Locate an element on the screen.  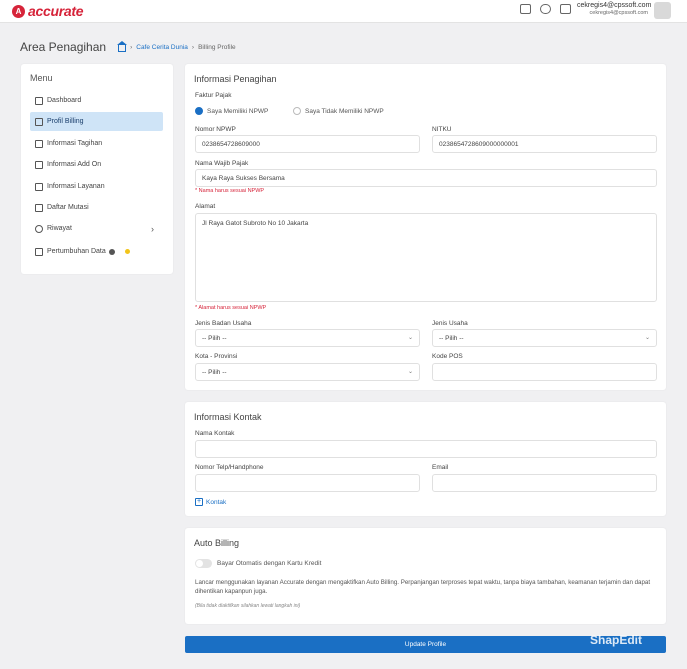
accurate-logo: A accurate is located at coordinates (48, 11).